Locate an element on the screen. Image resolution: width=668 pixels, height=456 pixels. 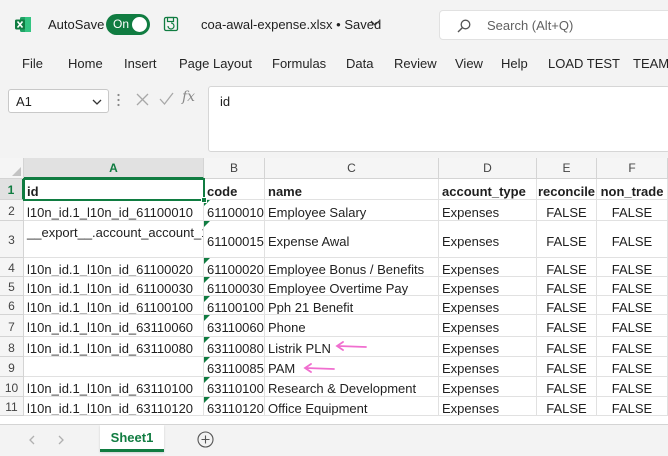
cell-f9: FALSE is located at coordinates (632, 367).